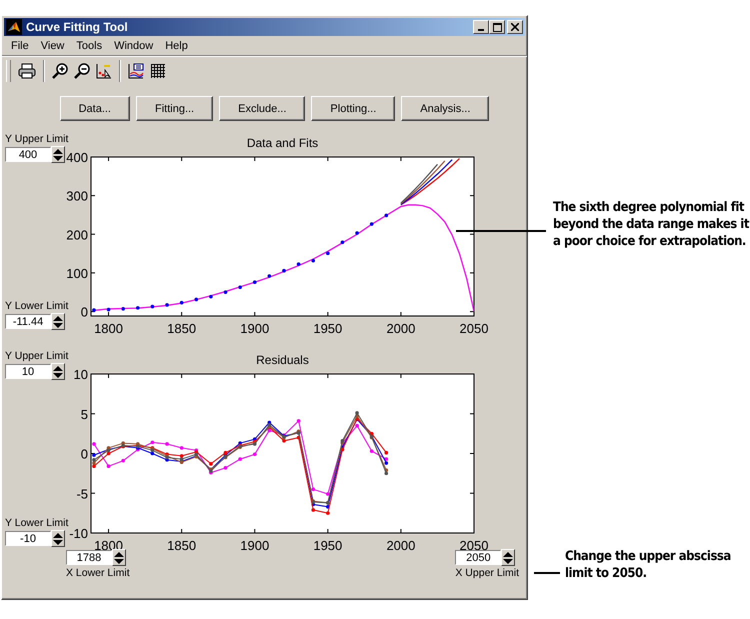  Describe the element at coordinates (648, 565) in the screenshot. I see `callout-text: Change the upper abscissa limit to 2050.` at that location.